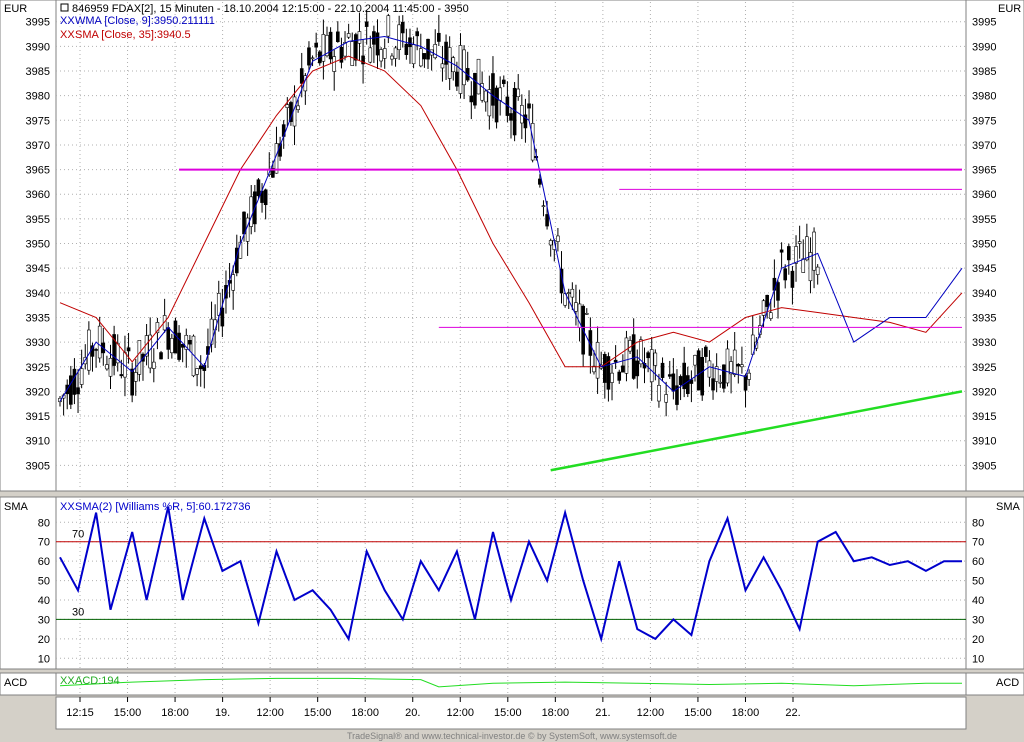 The width and height of the screenshot is (1024, 742). What do you see at coordinates (44, 620) in the screenshot?
I see `williams-tick-left: 30` at bounding box center [44, 620].